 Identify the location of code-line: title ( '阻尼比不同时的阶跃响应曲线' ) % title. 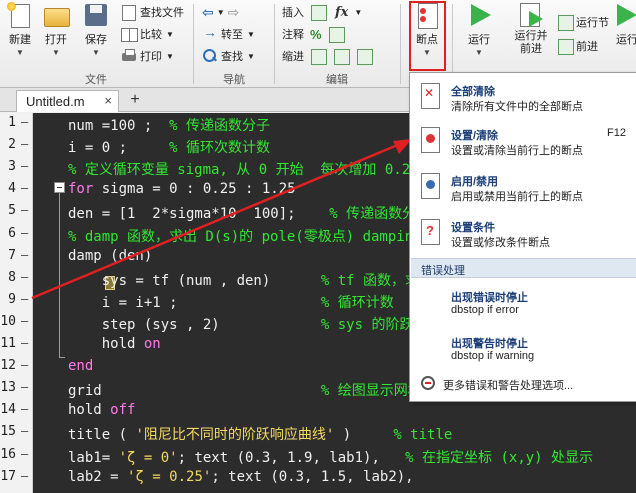
(260, 434).